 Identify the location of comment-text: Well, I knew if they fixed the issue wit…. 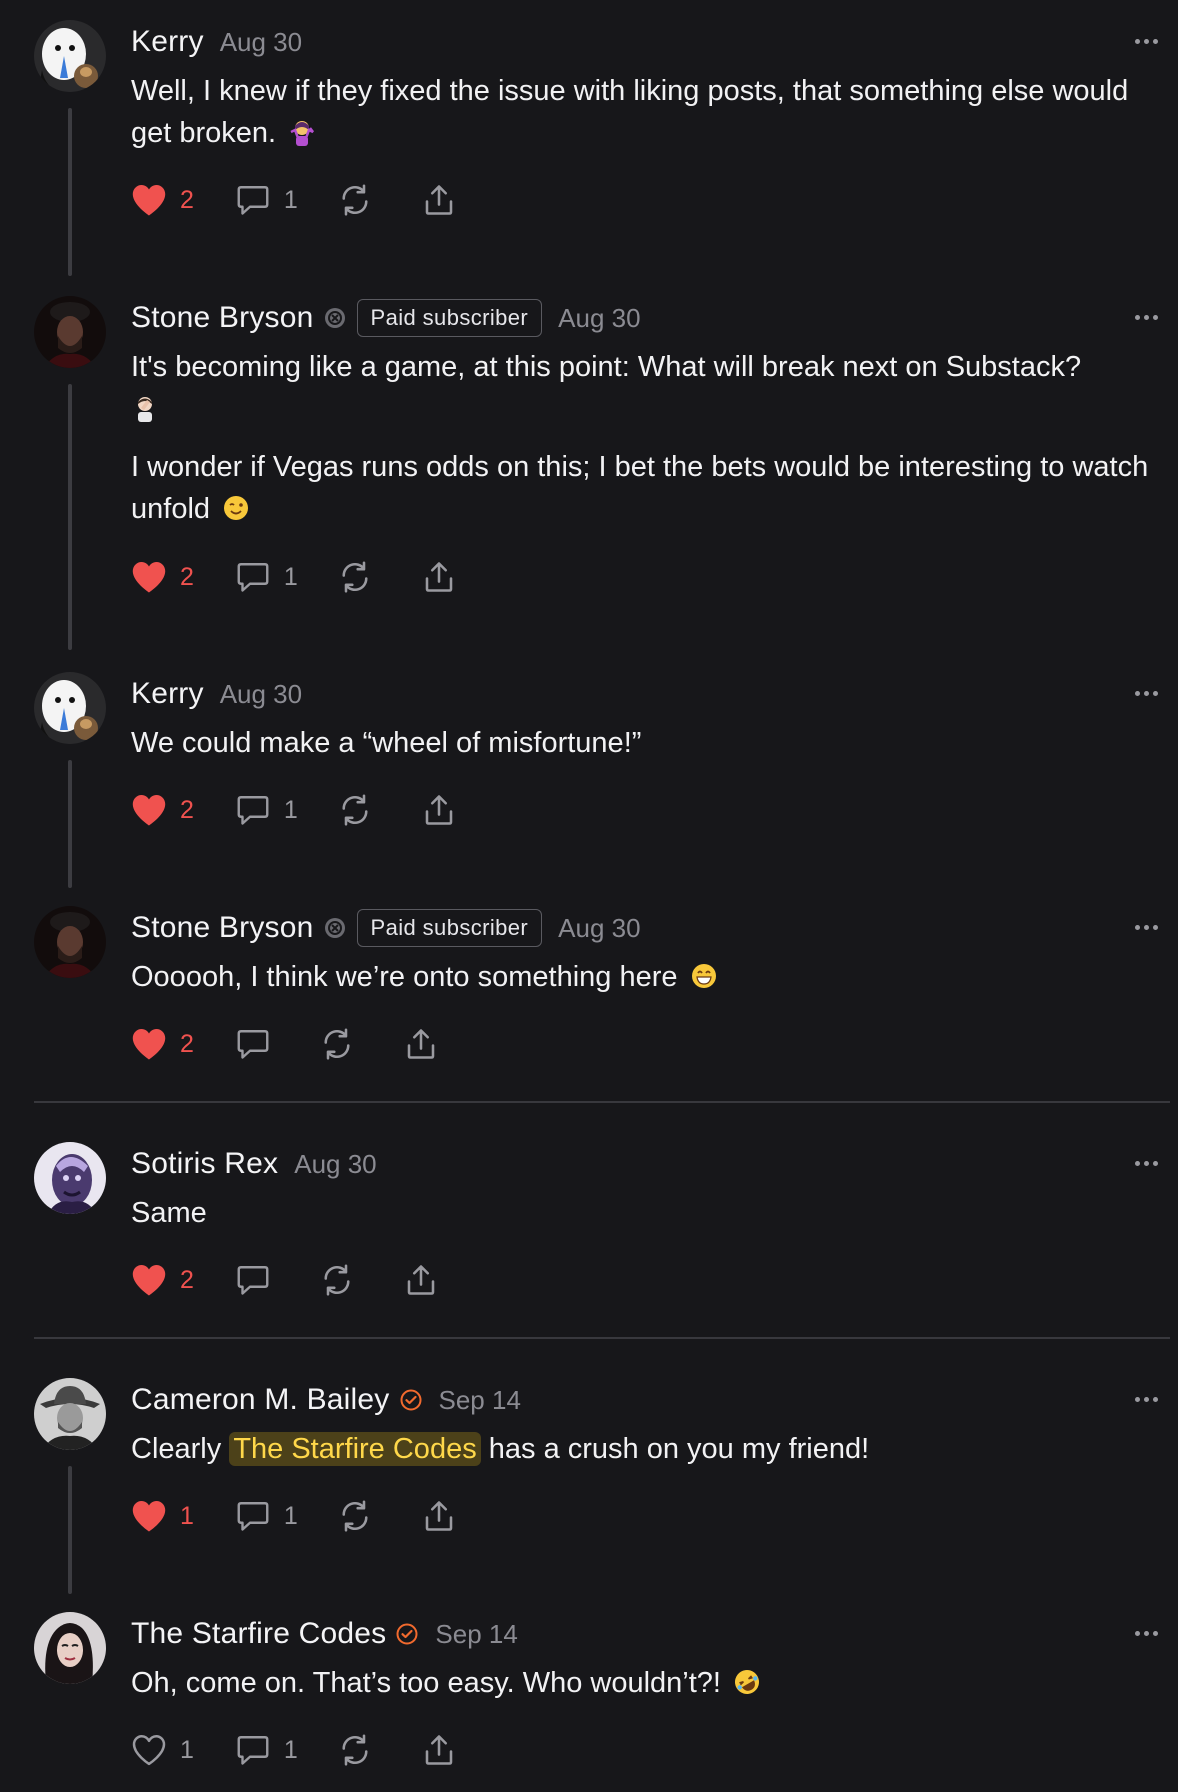
(630, 112).